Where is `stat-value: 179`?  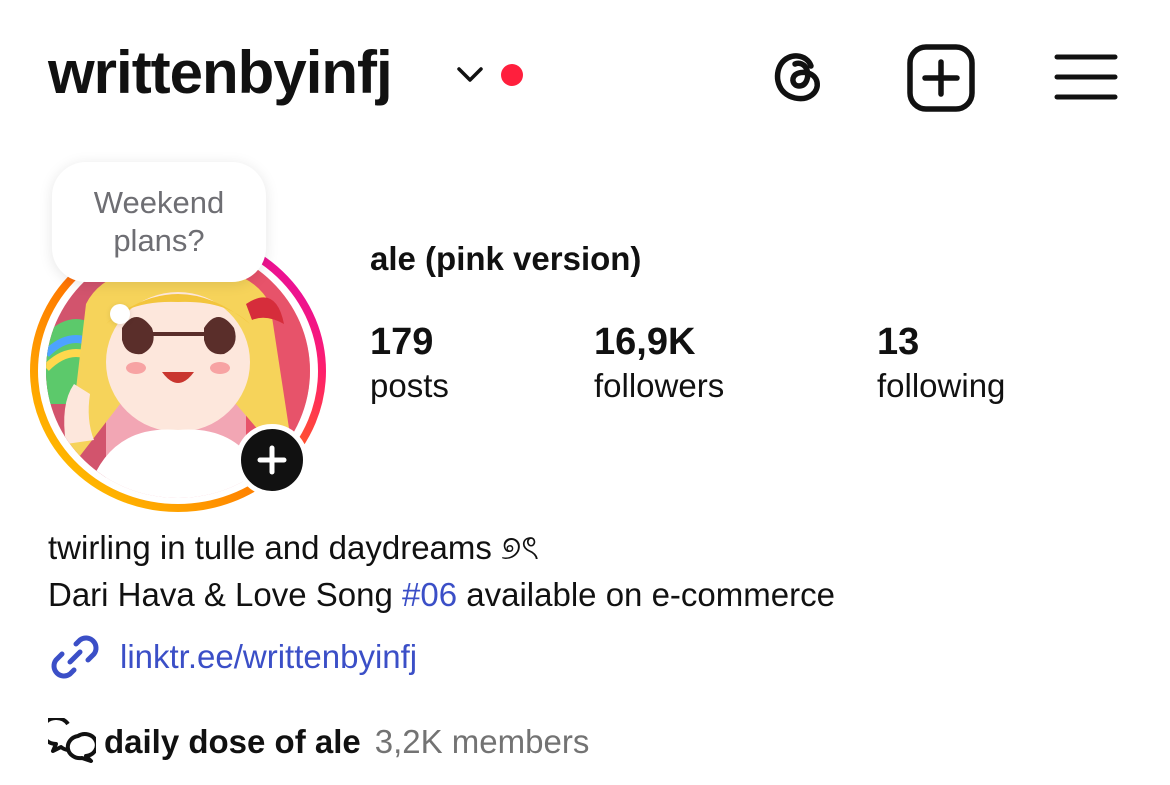 stat-value: 179 is located at coordinates (402, 342).